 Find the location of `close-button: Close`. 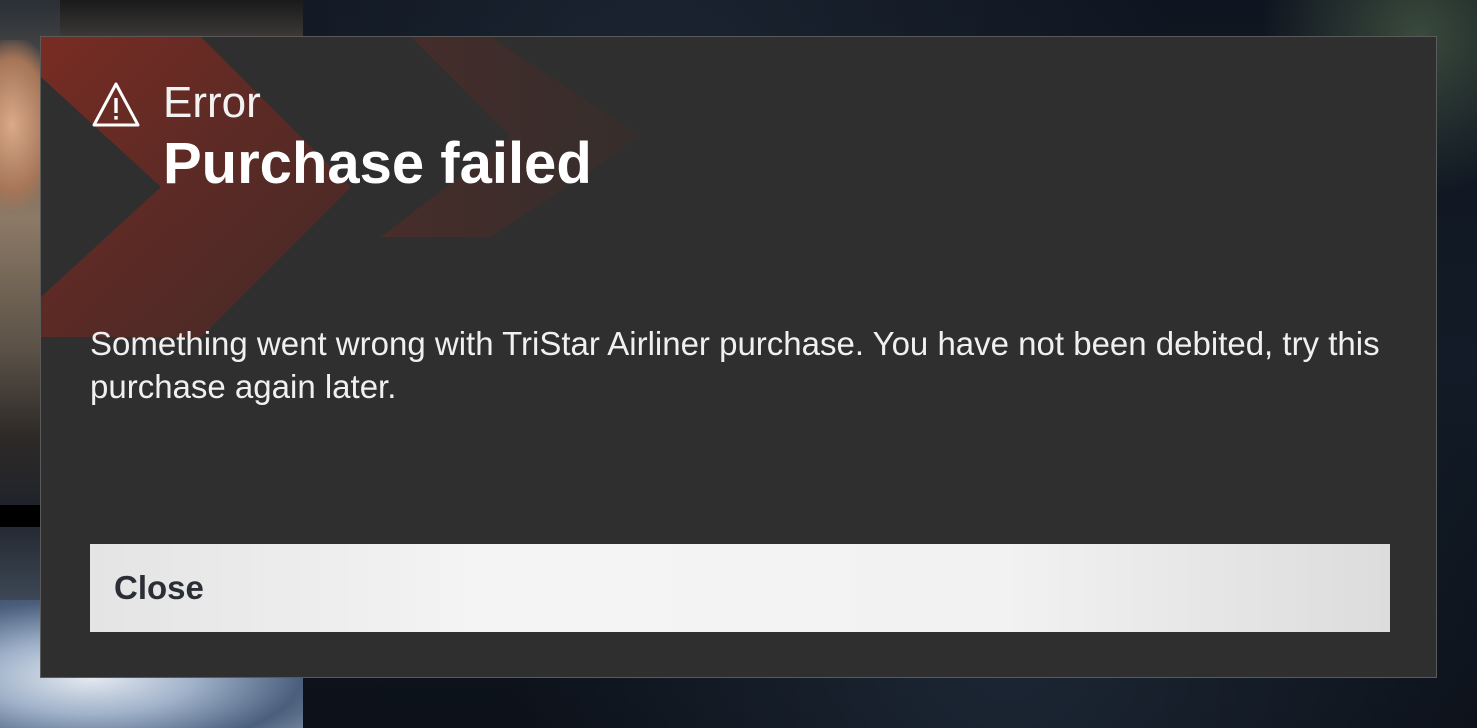

close-button: Close is located at coordinates (740, 588).